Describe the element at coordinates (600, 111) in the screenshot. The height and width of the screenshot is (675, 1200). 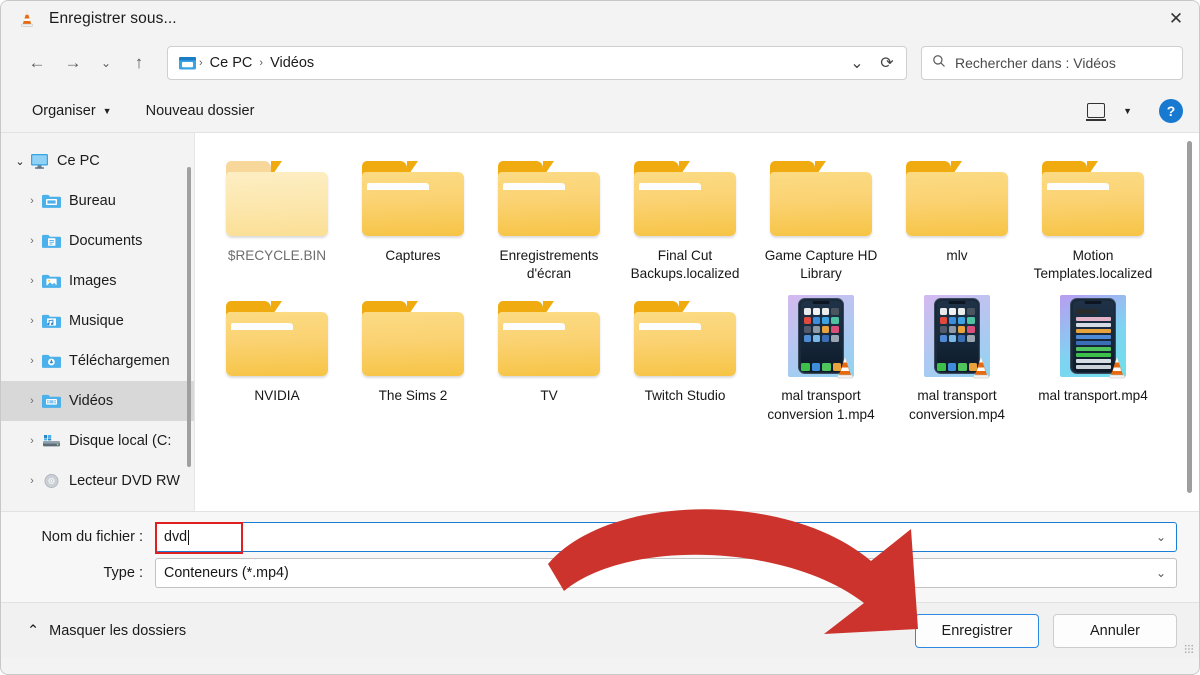
I see `command-toolbar: Organiser ▼ Nouveau dossier ▼ ?` at that location.